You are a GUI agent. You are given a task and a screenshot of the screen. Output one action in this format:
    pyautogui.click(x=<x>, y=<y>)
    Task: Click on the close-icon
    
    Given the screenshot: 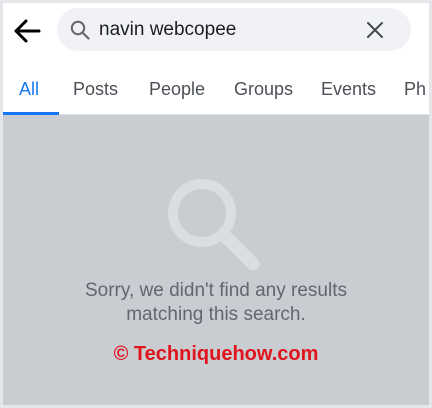 What is the action you would take?
    pyautogui.click(x=375, y=30)
    